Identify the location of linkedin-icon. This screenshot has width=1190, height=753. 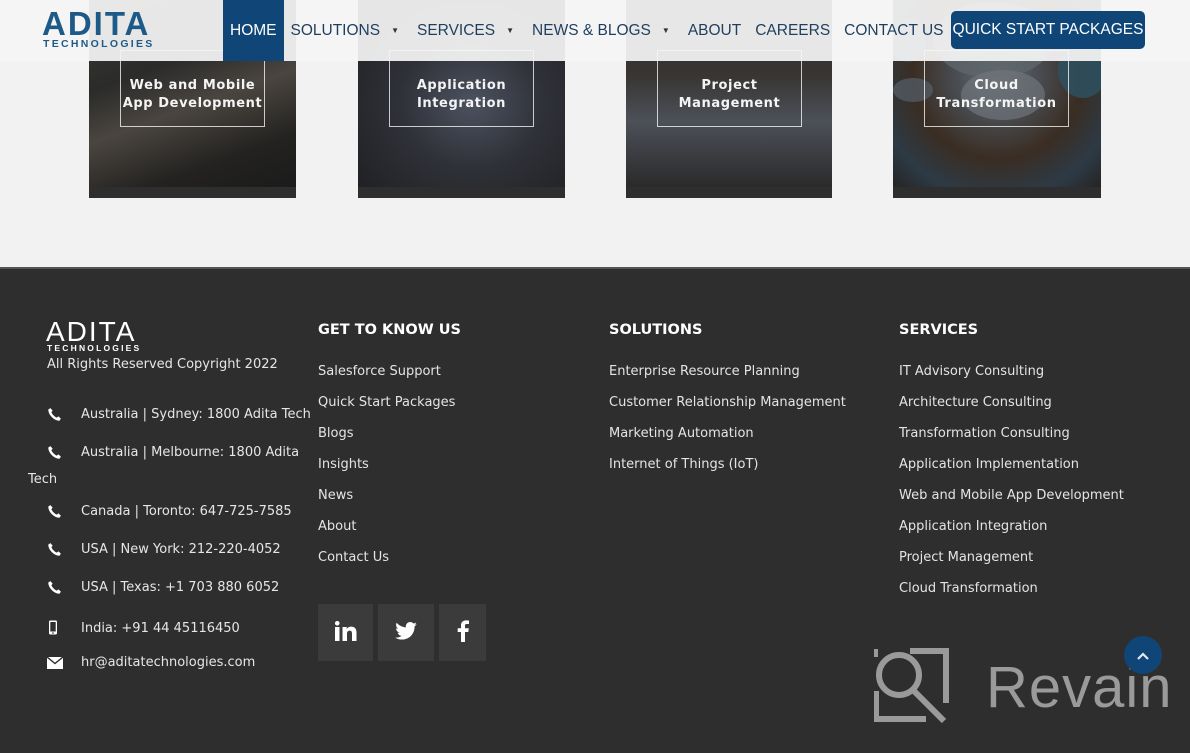
(345, 632).